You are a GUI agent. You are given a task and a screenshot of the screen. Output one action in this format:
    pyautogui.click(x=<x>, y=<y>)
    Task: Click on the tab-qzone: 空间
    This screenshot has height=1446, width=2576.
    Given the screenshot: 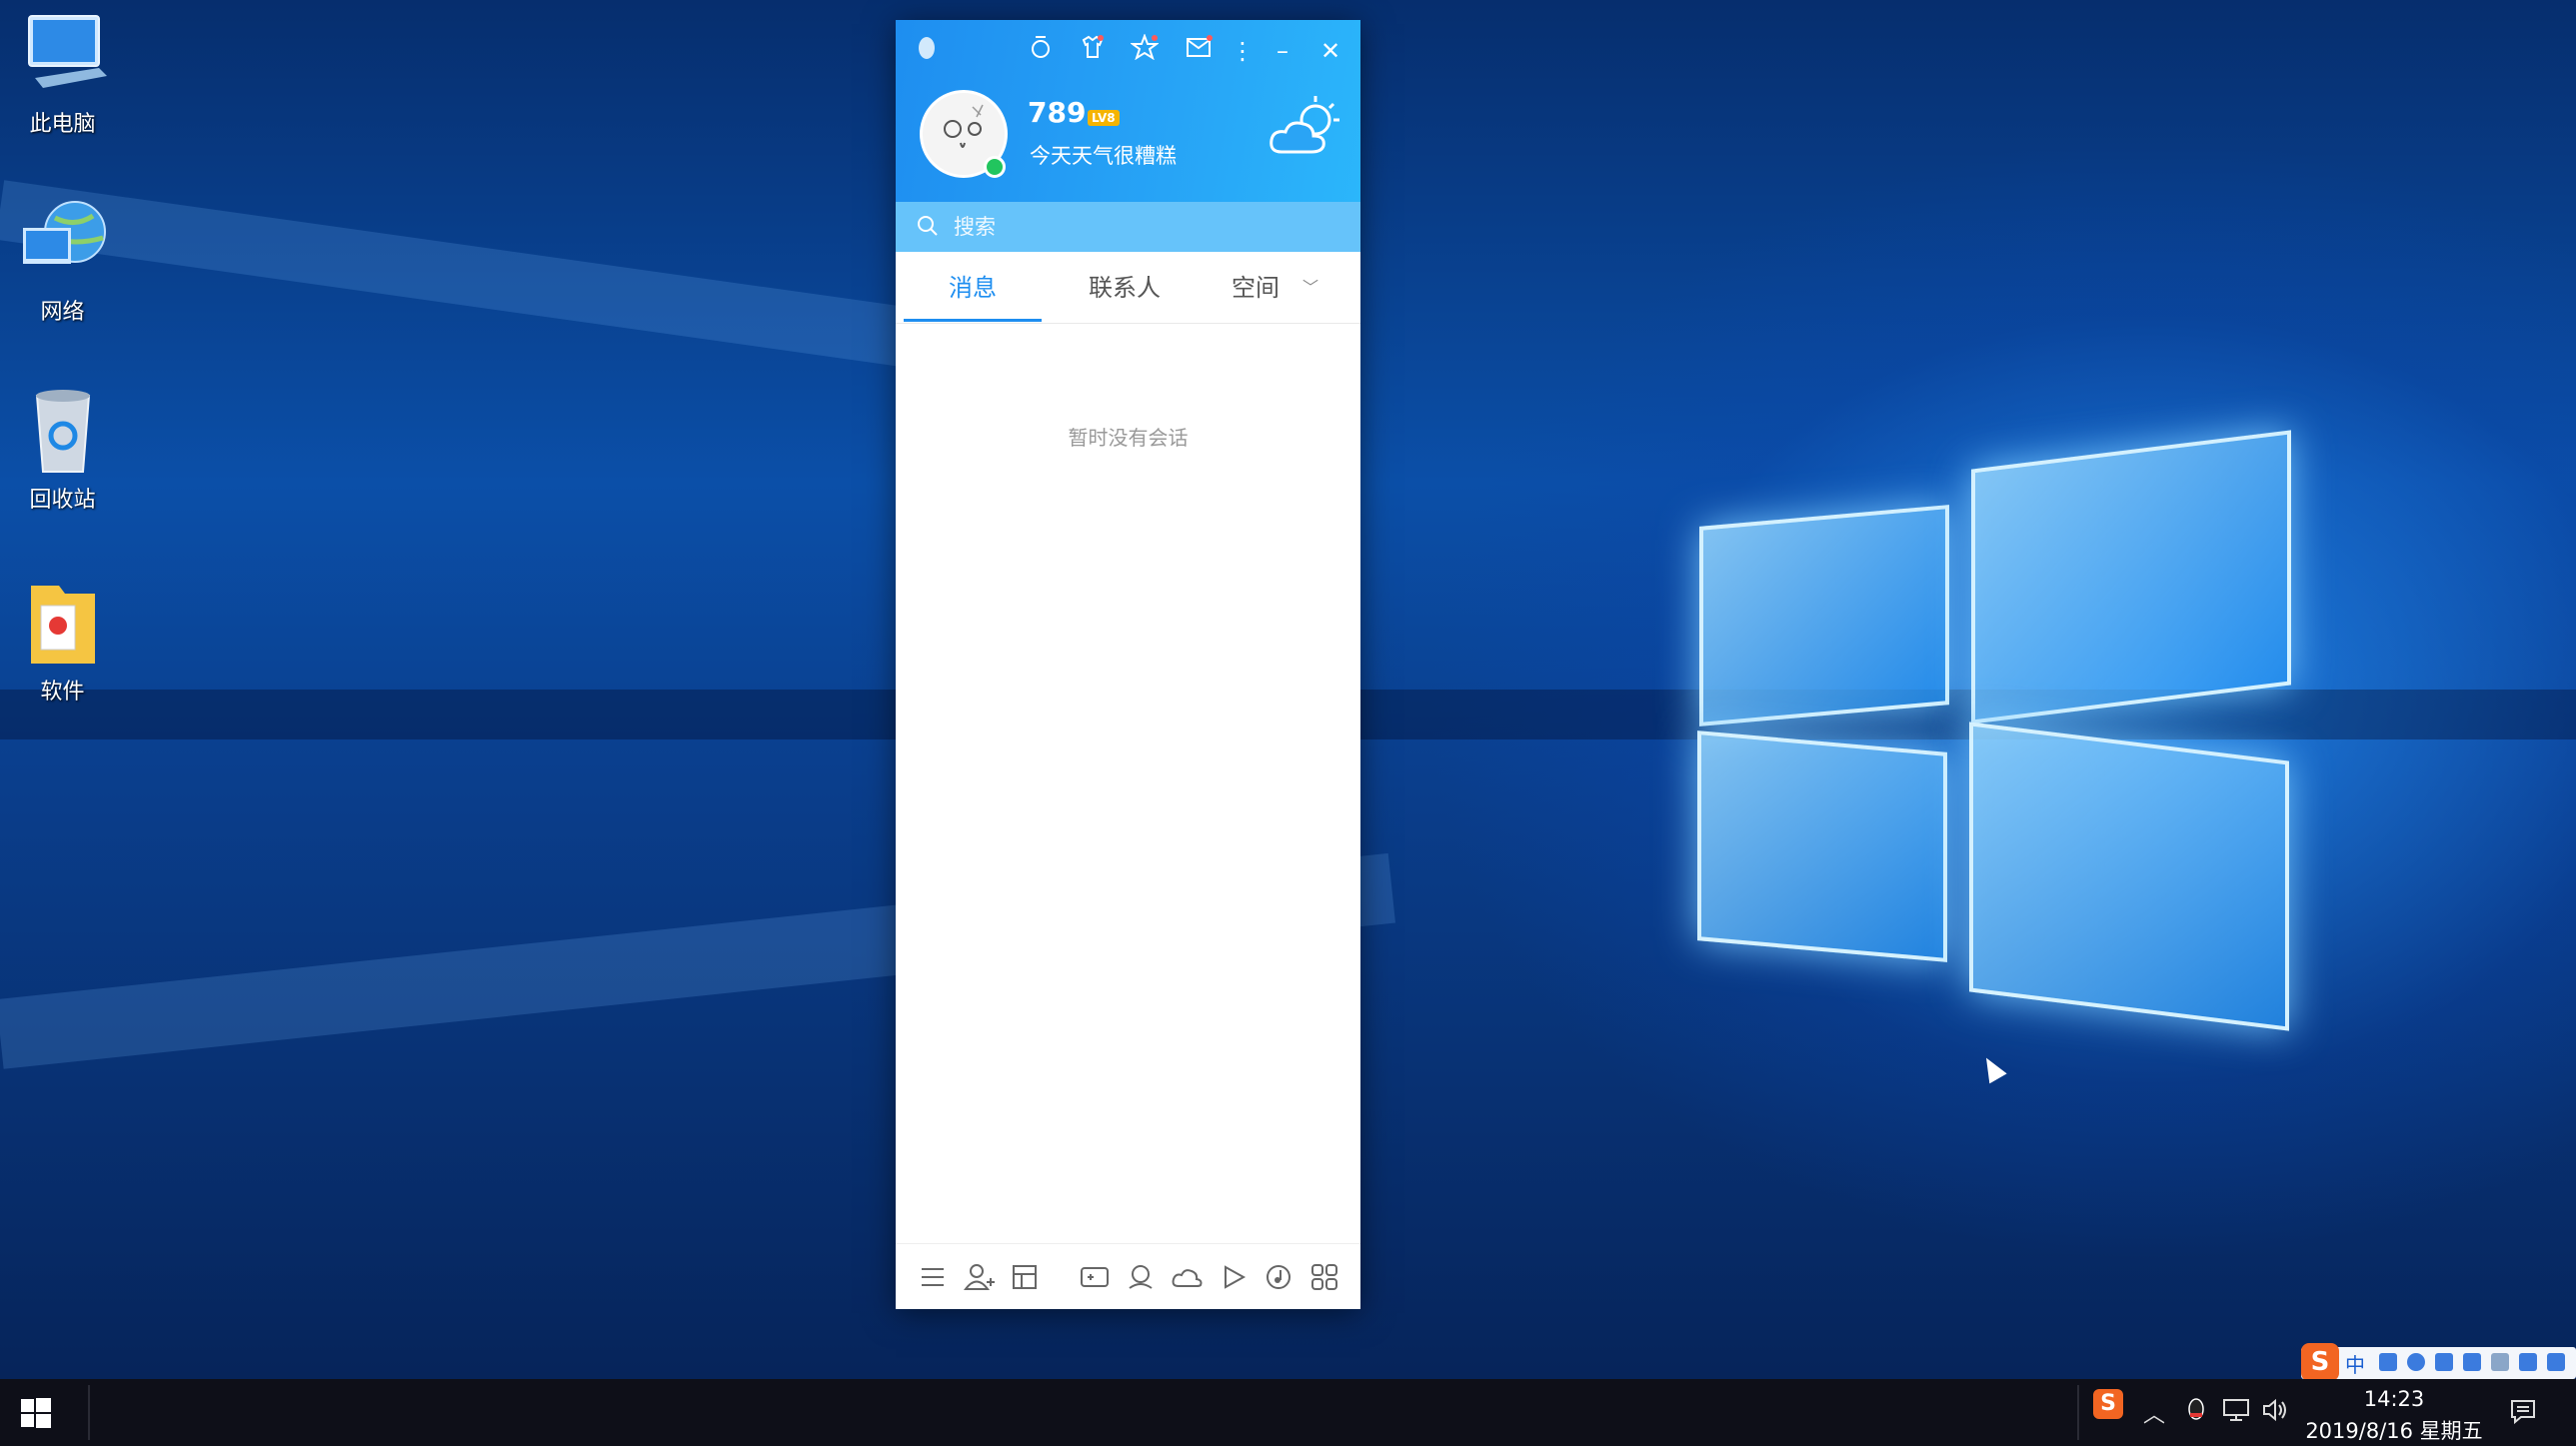 What is the action you would take?
    pyautogui.click(x=1255, y=288)
    